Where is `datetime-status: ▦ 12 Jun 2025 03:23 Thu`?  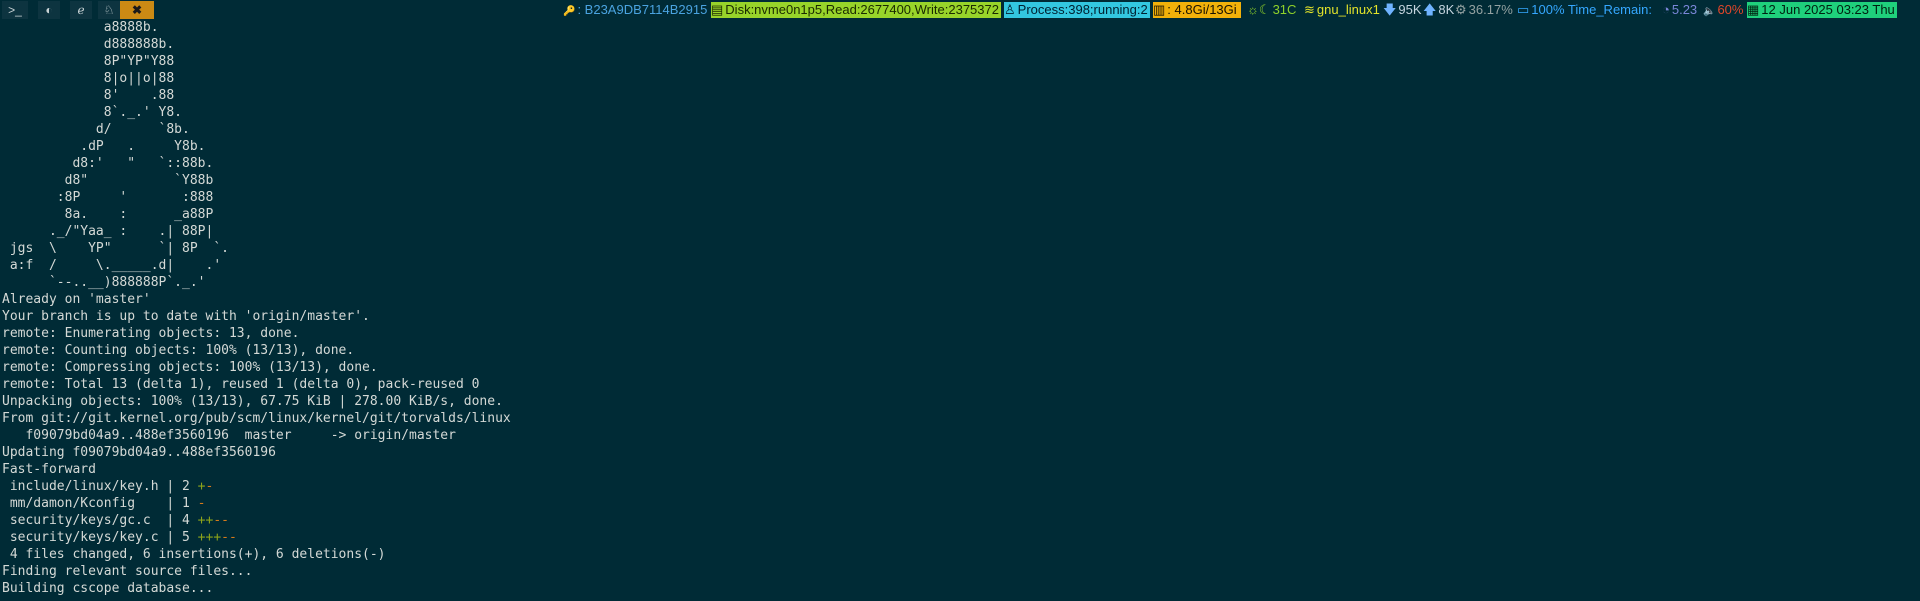
datetime-status: ▦ 12 Jun 2025 03:23 Thu is located at coordinates (1822, 10).